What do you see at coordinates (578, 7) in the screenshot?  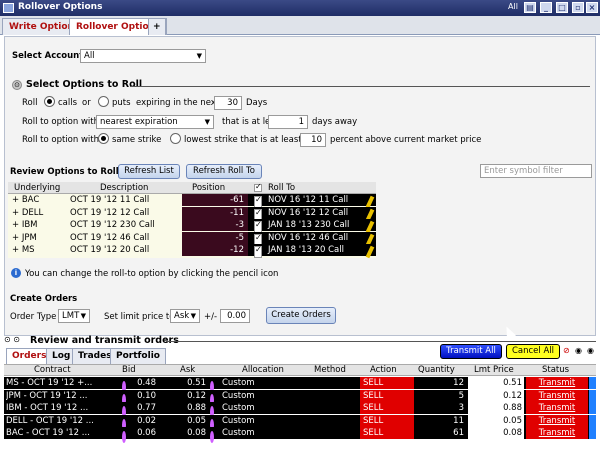 I see `maximize-icon: ▫` at bounding box center [578, 7].